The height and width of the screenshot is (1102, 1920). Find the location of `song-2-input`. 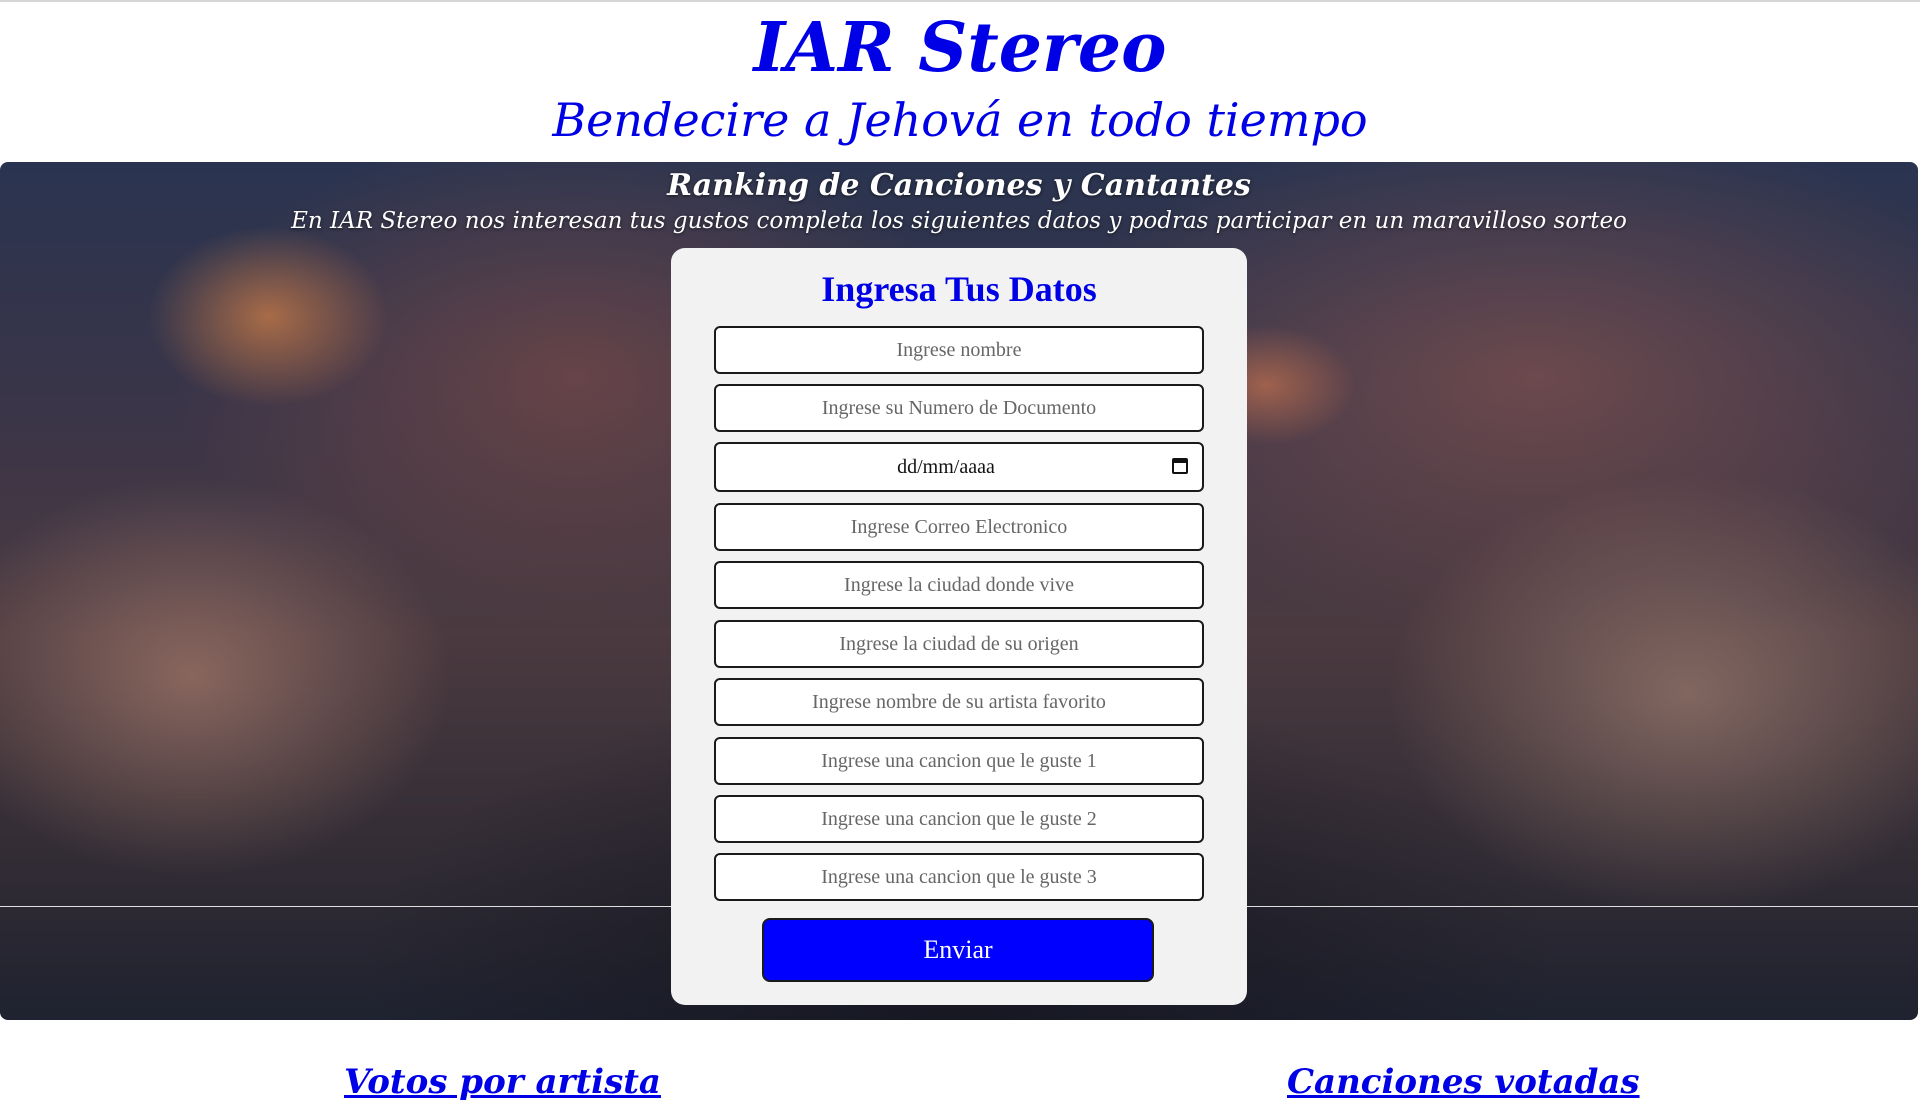

song-2-input is located at coordinates (959, 819).